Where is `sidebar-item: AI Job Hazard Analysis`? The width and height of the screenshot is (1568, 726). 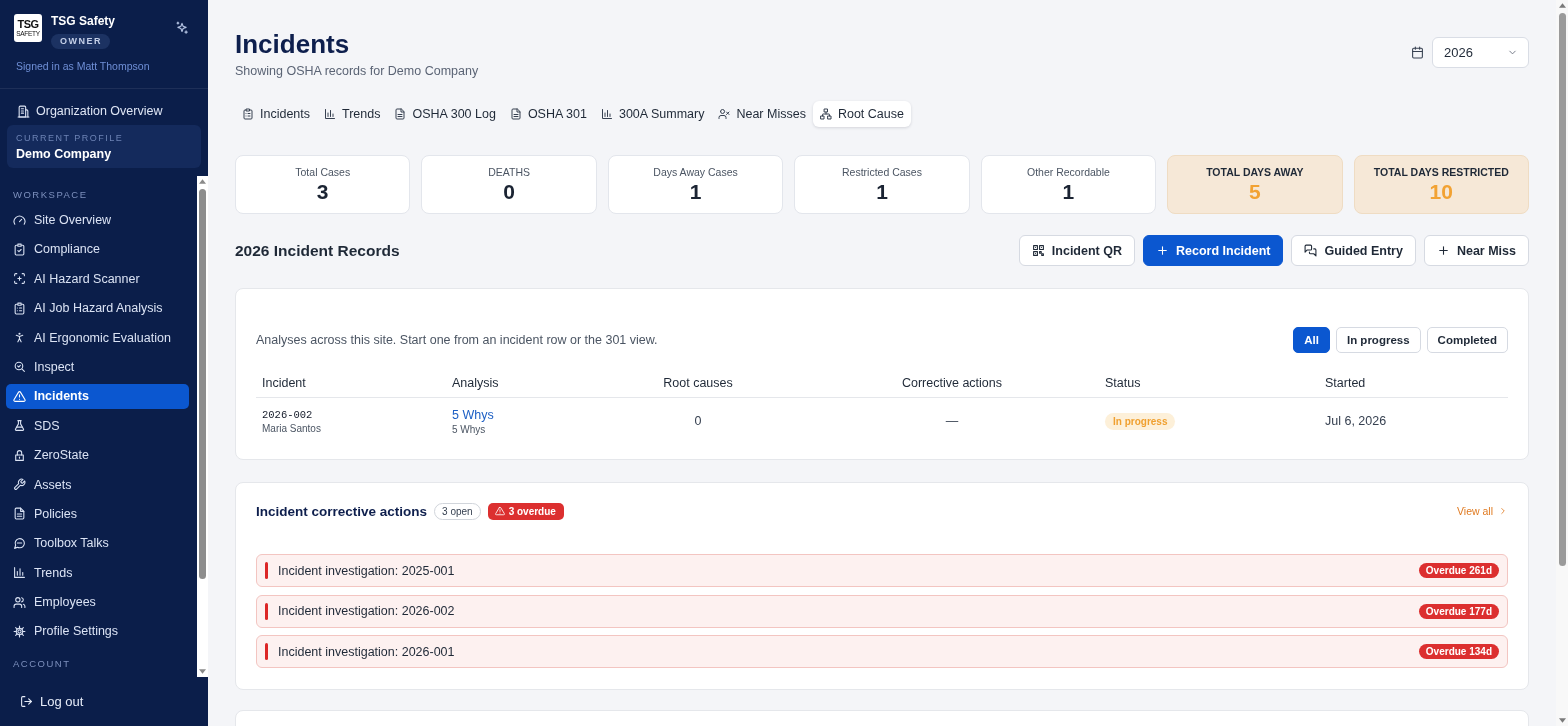
sidebar-item: AI Job Hazard Analysis is located at coordinates (97, 308).